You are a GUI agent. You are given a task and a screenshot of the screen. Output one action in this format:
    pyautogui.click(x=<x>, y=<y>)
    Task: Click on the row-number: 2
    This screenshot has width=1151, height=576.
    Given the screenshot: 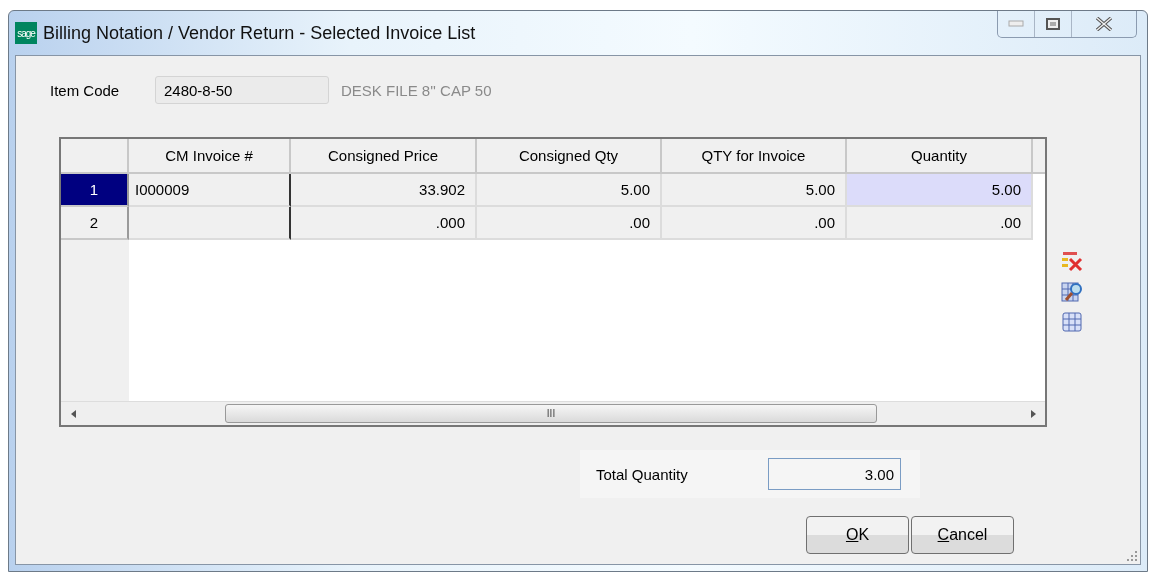 What is the action you would take?
    pyautogui.click(x=95, y=223)
    